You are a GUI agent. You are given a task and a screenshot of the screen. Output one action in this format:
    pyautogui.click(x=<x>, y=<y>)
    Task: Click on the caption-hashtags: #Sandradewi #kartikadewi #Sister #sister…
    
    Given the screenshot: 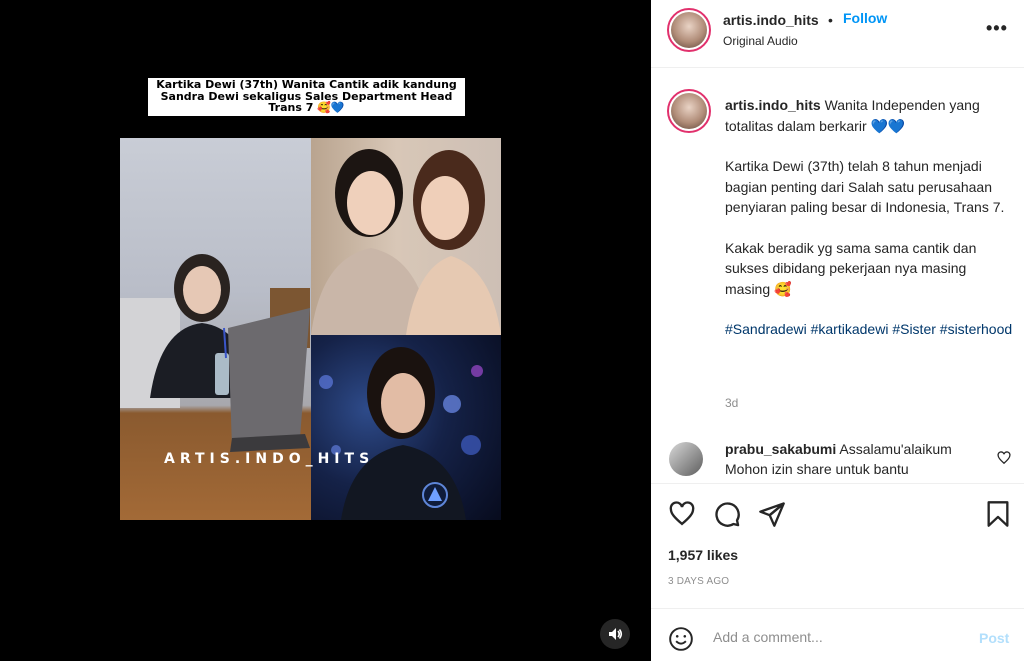 What is the action you would take?
    pyautogui.click(x=870, y=329)
    